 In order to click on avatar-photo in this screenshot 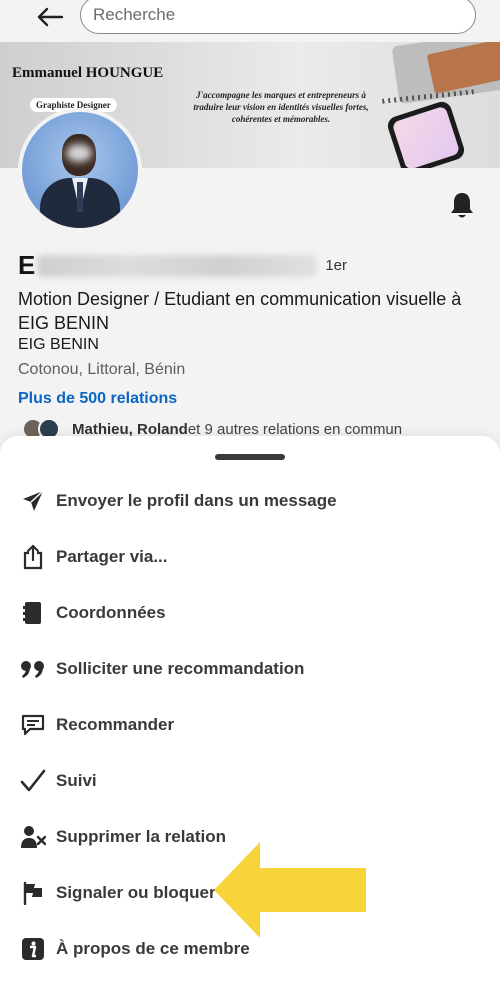, I will do `click(80, 170)`.